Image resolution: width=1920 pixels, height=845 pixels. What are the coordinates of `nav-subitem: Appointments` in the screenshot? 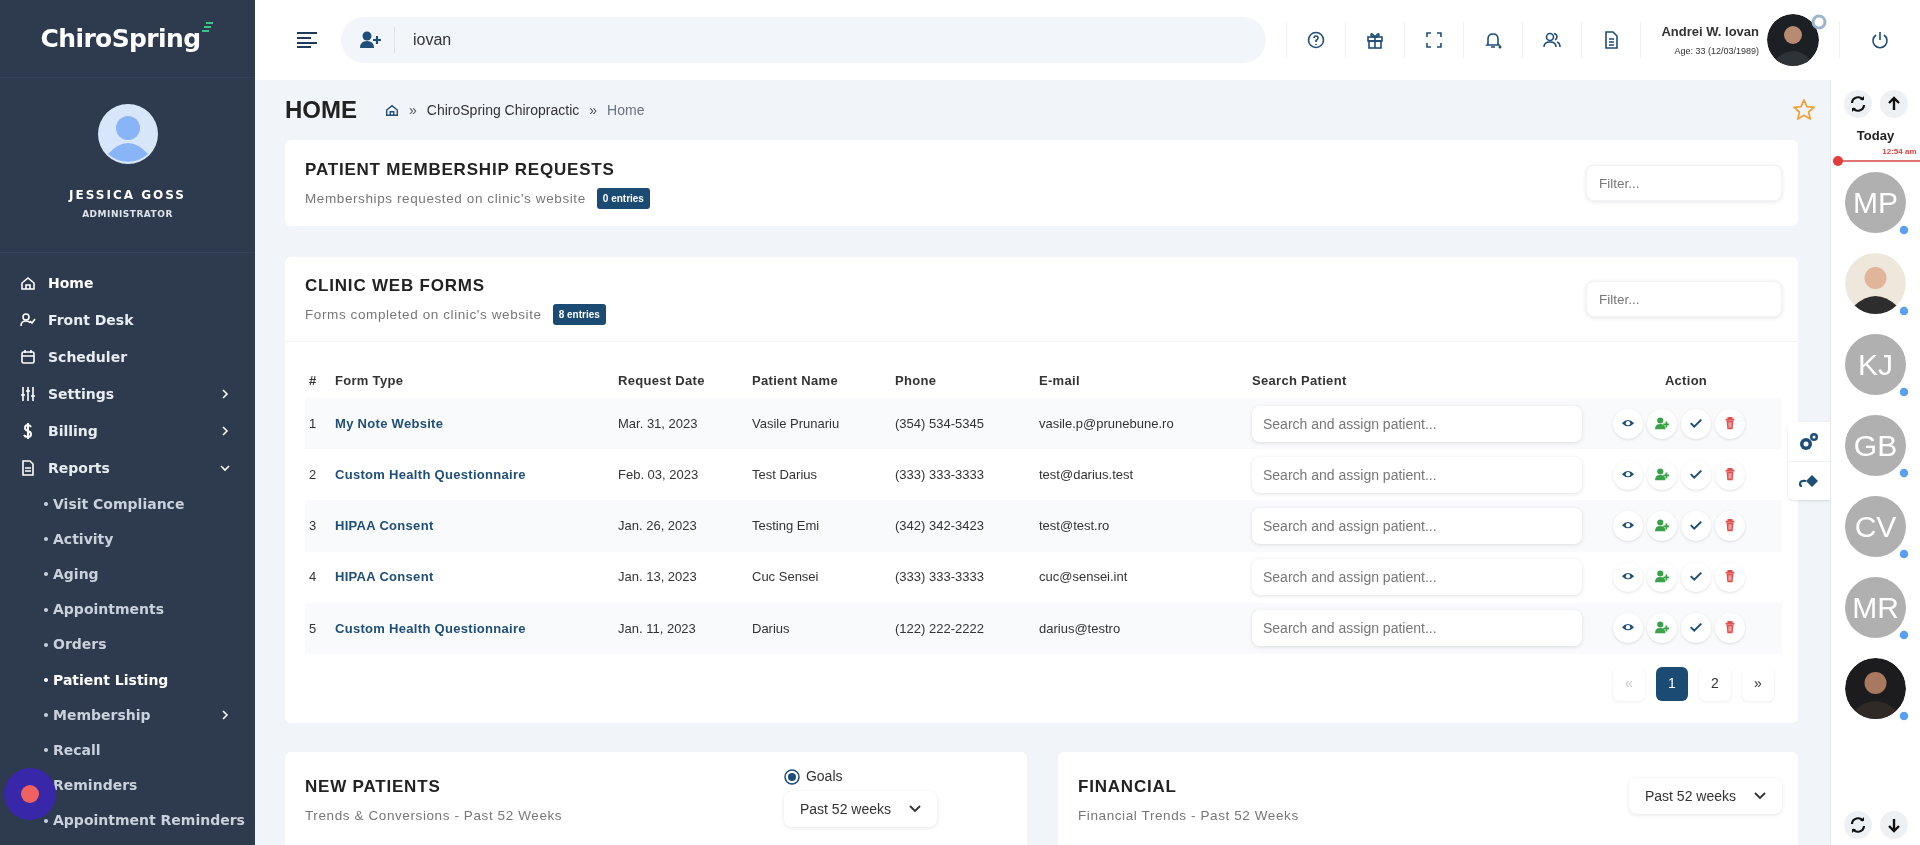 It's located at (127, 610).